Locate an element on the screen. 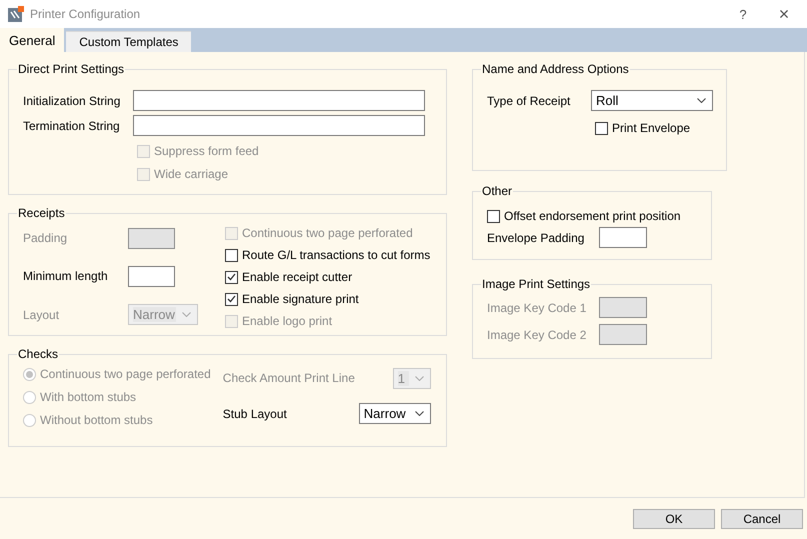 This screenshot has width=807, height=539. field-label: Check Amount Print Line is located at coordinates (289, 378).